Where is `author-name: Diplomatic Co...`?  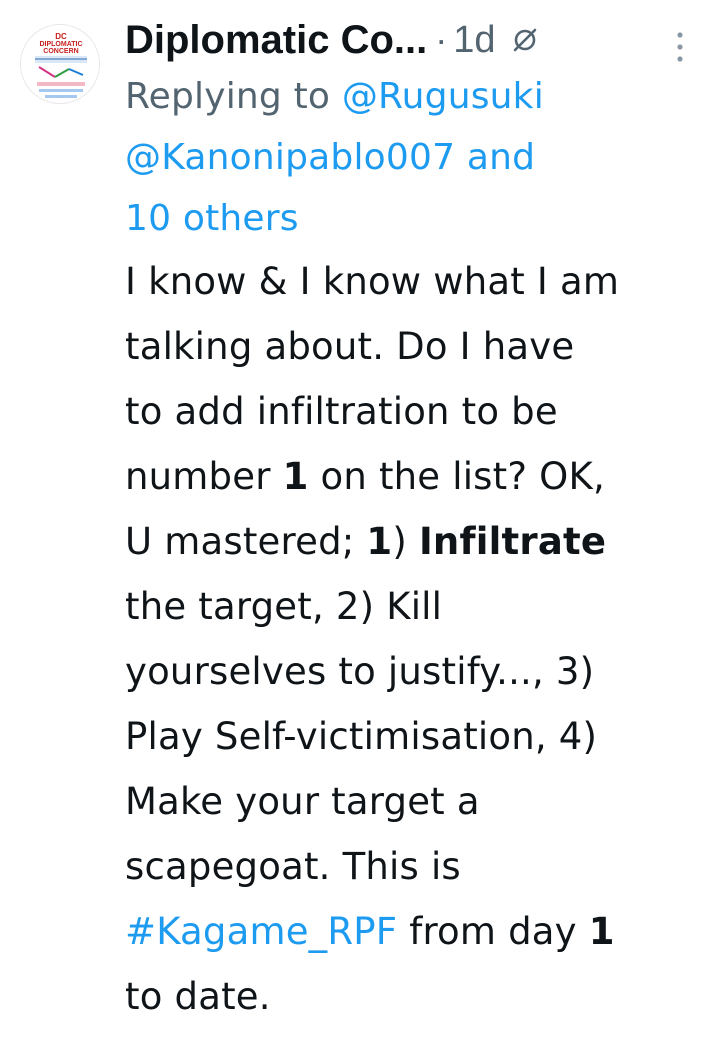 author-name: Diplomatic Co... is located at coordinates (276, 40).